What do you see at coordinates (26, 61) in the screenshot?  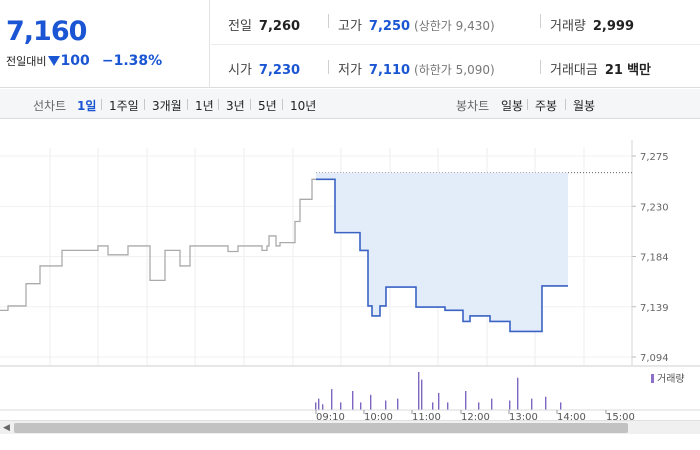 I see `change-label: 전일대비` at bounding box center [26, 61].